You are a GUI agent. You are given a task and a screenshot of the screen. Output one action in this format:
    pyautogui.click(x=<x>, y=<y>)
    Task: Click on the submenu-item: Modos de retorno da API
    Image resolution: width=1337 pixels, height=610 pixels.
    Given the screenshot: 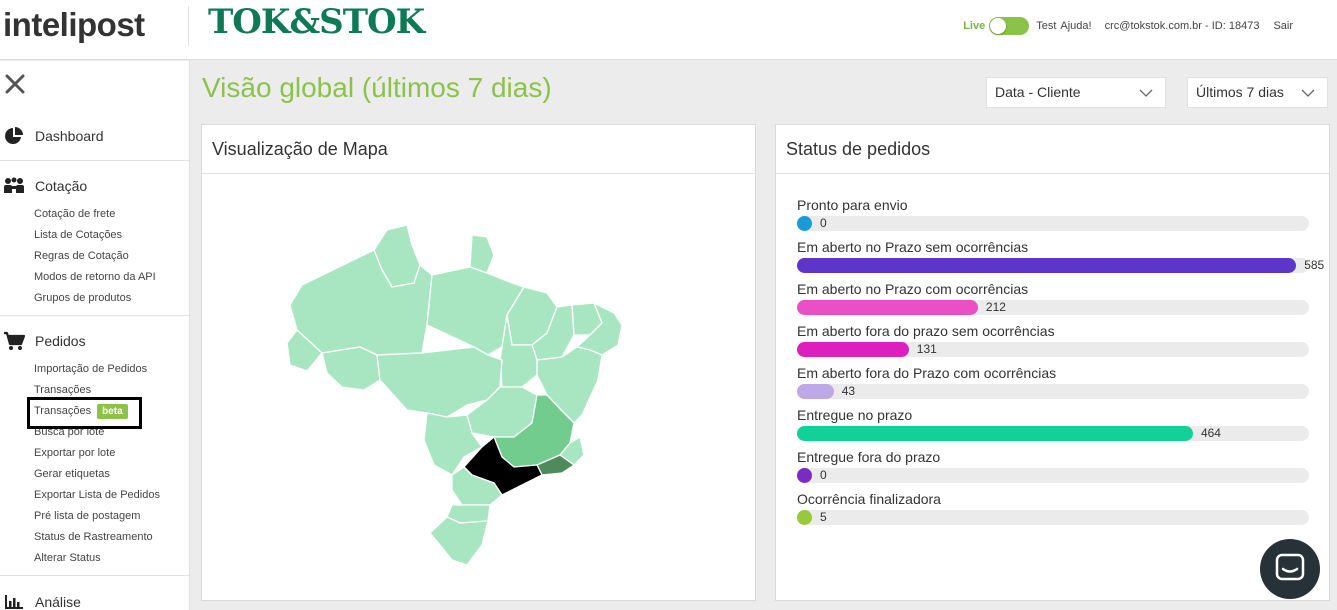 What is the action you would take?
    pyautogui.click(x=112, y=277)
    